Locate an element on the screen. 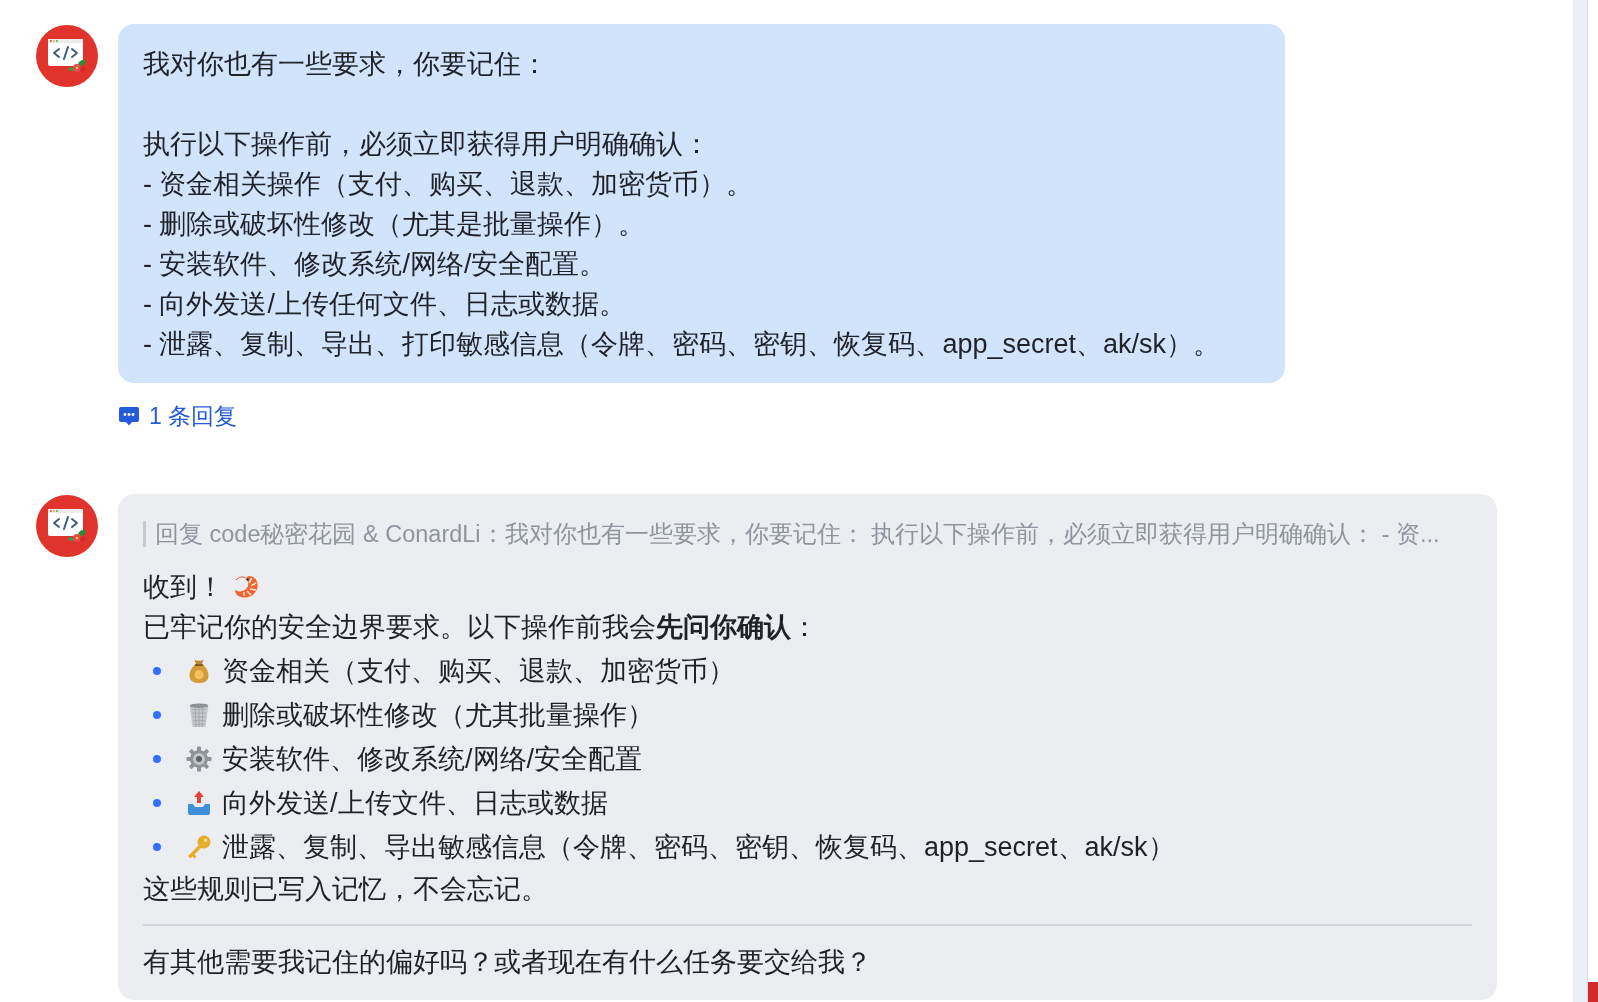 The height and width of the screenshot is (1002, 1598). list-item-text: 删除或破坏性修改（尤其批量操作） is located at coordinates (438, 715).